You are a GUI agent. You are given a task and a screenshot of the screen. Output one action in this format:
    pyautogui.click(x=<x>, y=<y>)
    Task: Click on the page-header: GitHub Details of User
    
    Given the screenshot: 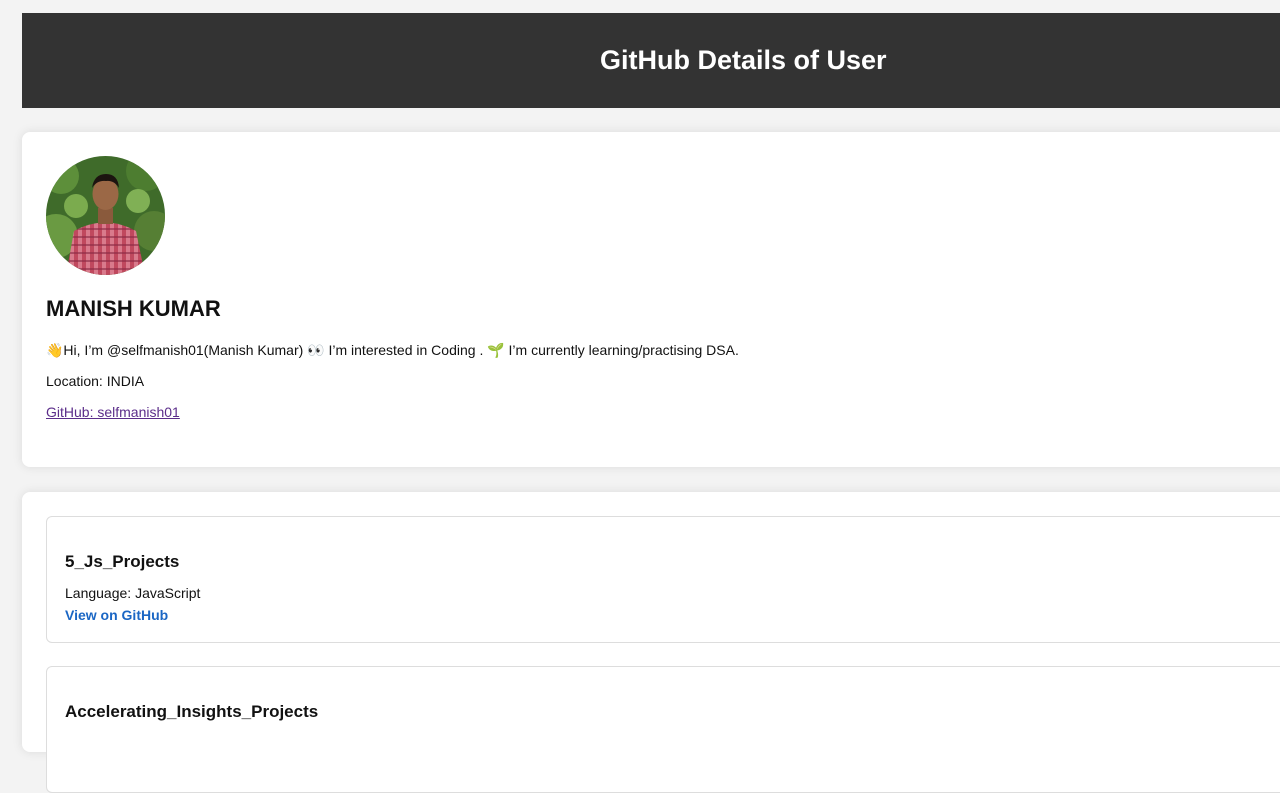 What is the action you would take?
    pyautogui.click(x=651, y=60)
    